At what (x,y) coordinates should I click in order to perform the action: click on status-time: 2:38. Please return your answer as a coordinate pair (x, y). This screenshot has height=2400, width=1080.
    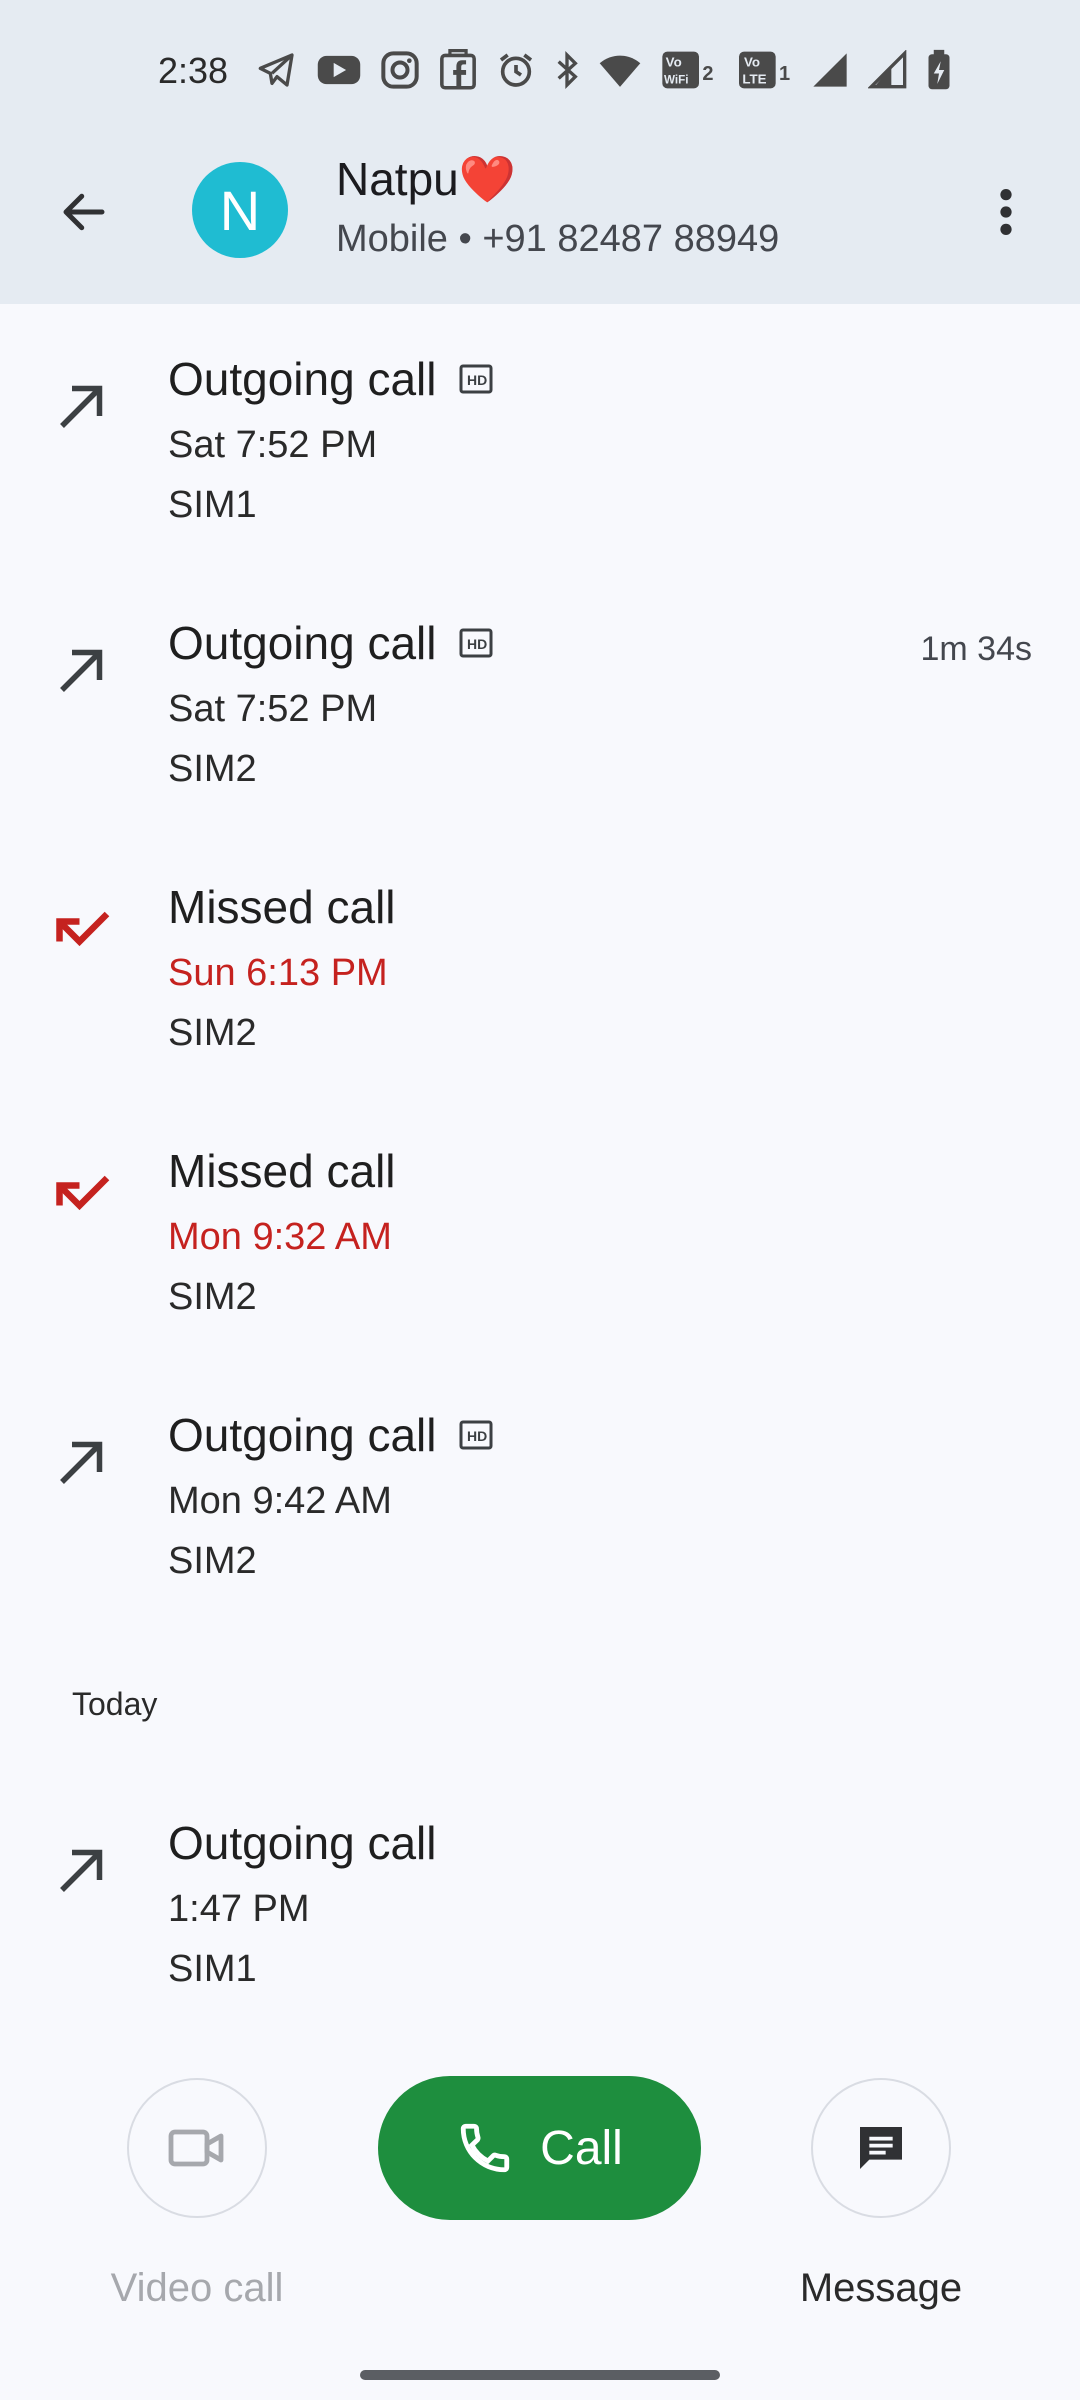
    Looking at the image, I should click on (193, 70).